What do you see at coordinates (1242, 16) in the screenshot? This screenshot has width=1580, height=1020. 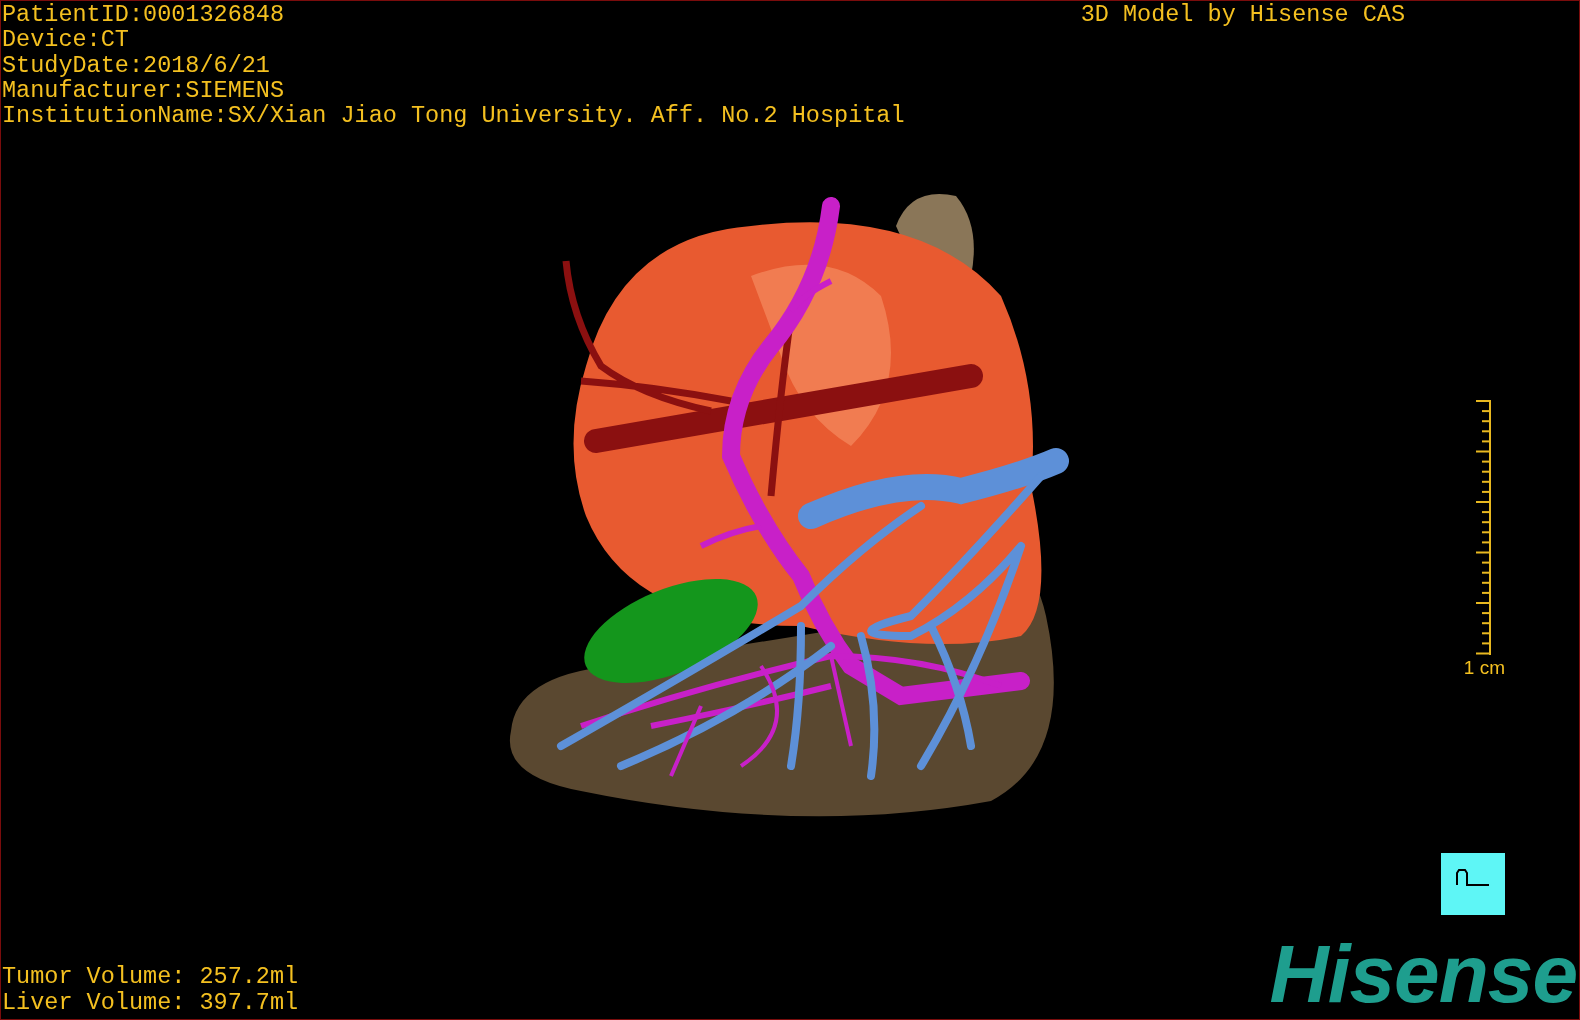 I see `viewer-title: 3D Model by Hisense CAS` at bounding box center [1242, 16].